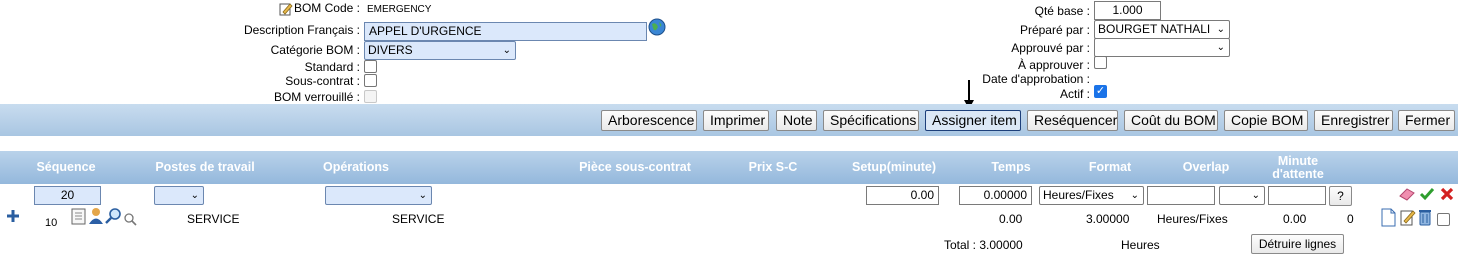 This screenshot has width=1458, height=273. What do you see at coordinates (356, 167) in the screenshot?
I see `col-operations: Opérations` at bounding box center [356, 167].